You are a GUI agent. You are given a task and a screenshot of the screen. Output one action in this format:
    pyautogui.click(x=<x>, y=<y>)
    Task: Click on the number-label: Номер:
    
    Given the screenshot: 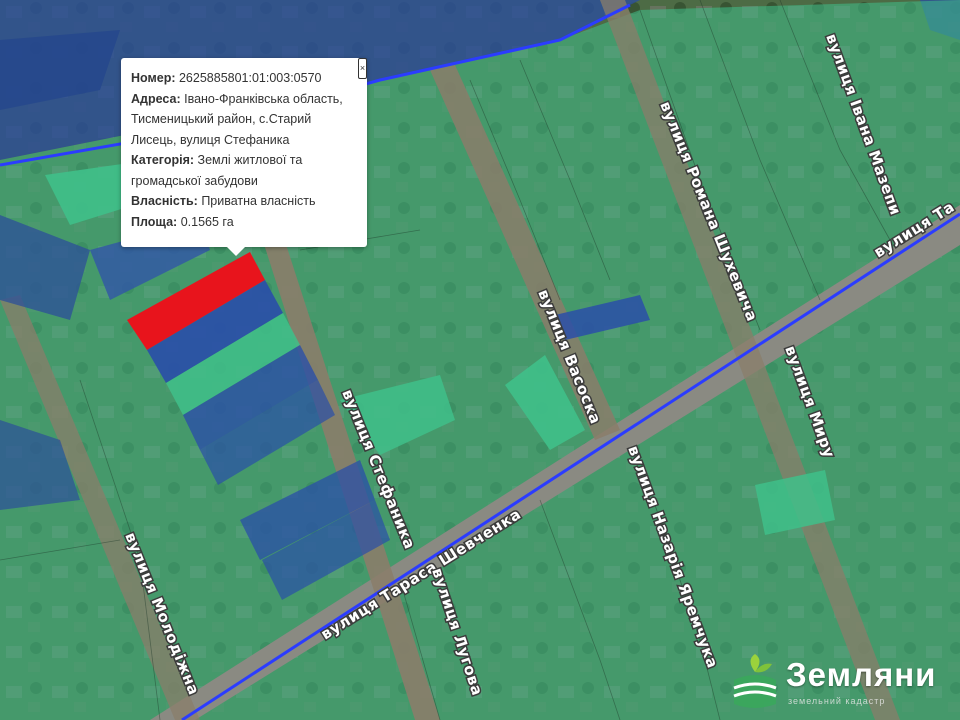 What is the action you would take?
    pyautogui.click(x=153, y=78)
    